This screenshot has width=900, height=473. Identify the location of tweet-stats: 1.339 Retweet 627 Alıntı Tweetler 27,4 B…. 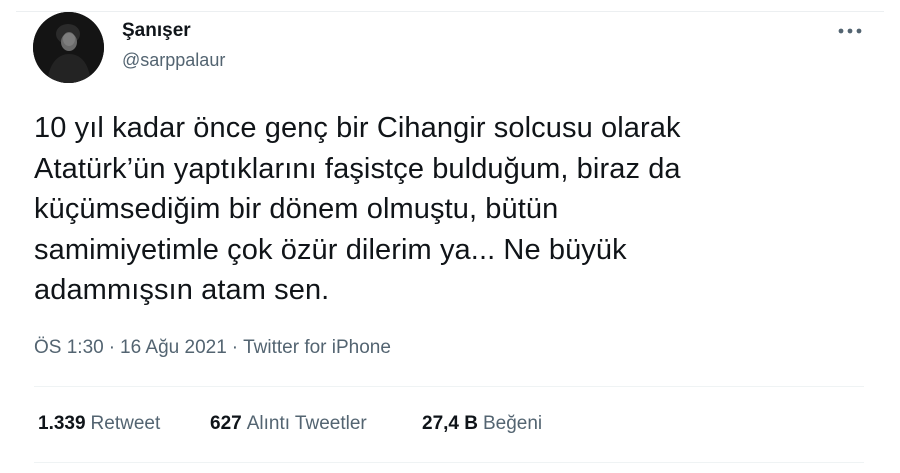
(290, 424).